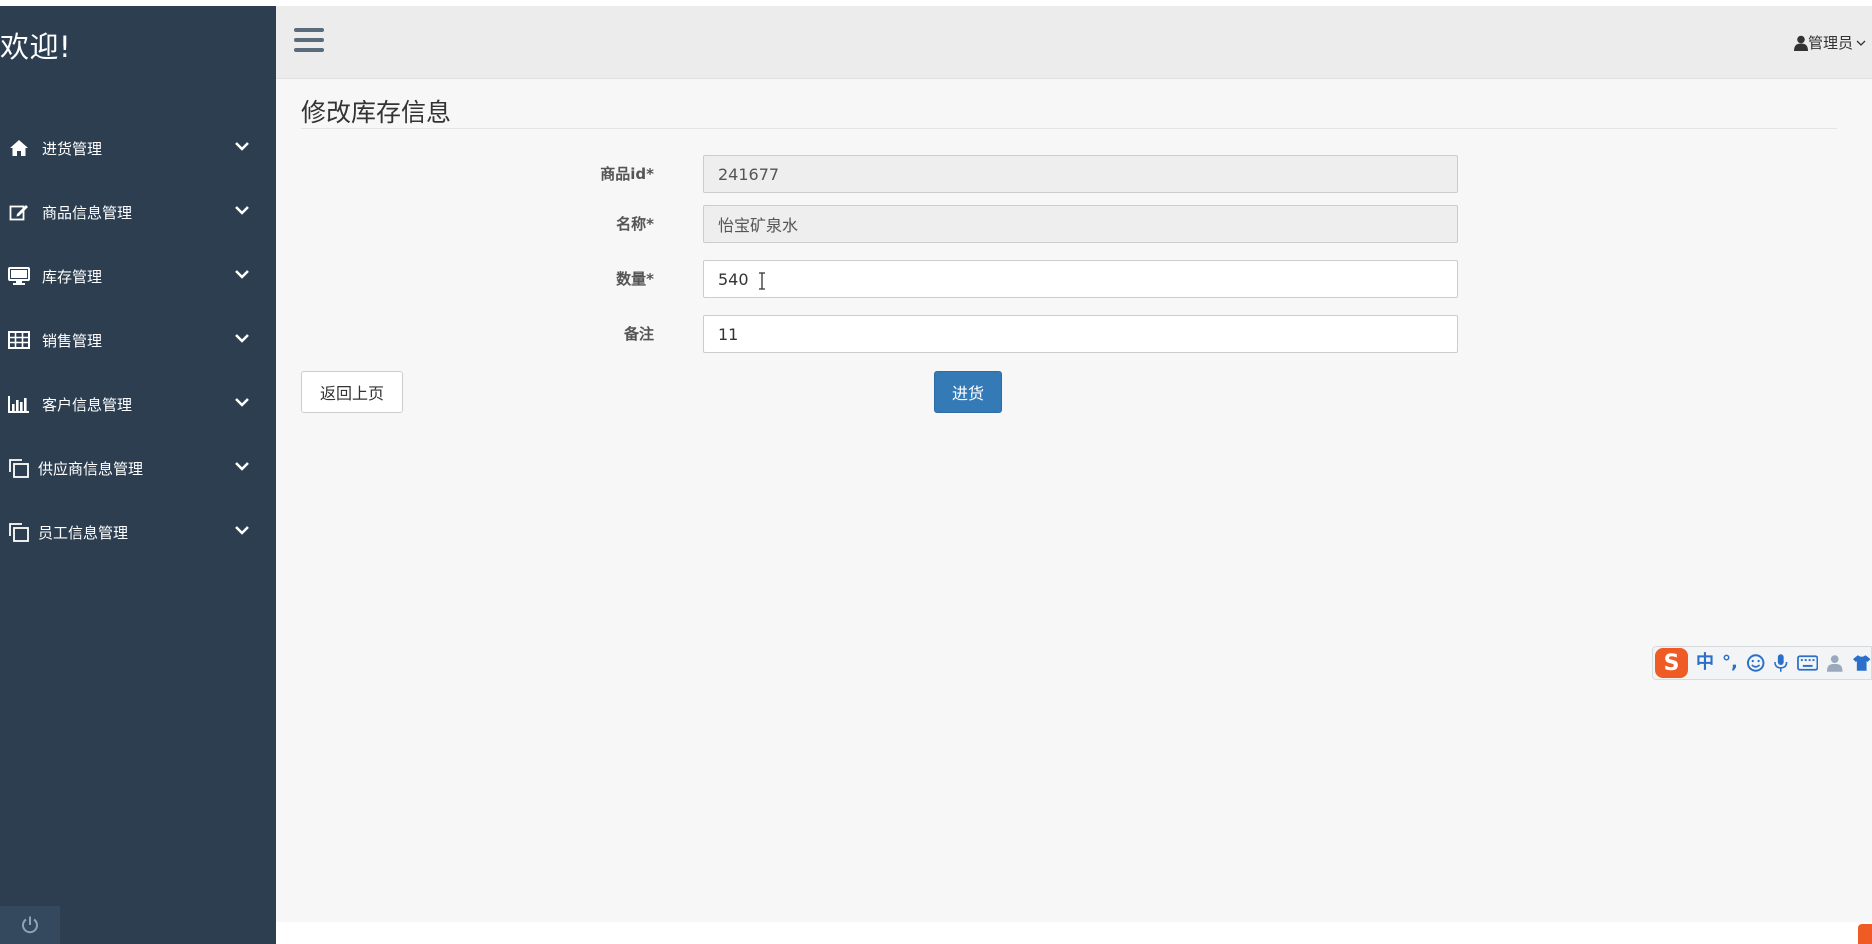 The height and width of the screenshot is (944, 1872). What do you see at coordinates (1074, 933) in the screenshot?
I see `bottom-area` at bounding box center [1074, 933].